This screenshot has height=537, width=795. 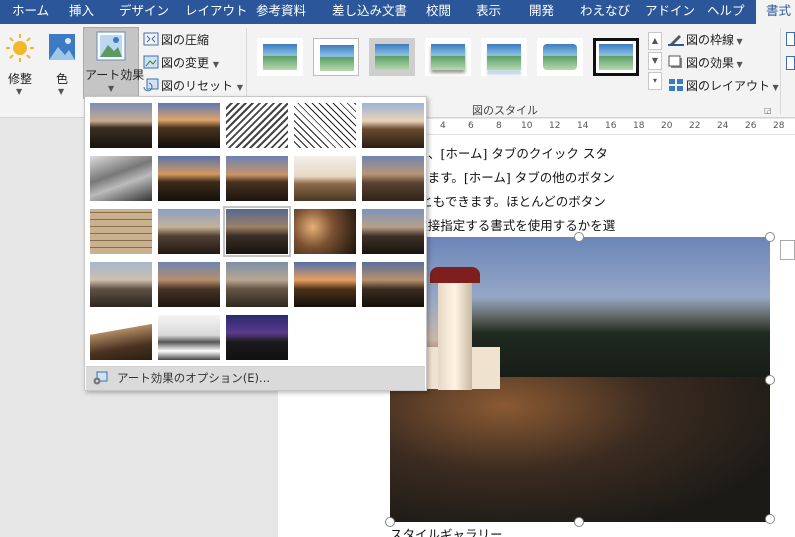 What do you see at coordinates (655, 41) in the screenshot?
I see `gallery-scroll-up-button: ▲` at bounding box center [655, 41].